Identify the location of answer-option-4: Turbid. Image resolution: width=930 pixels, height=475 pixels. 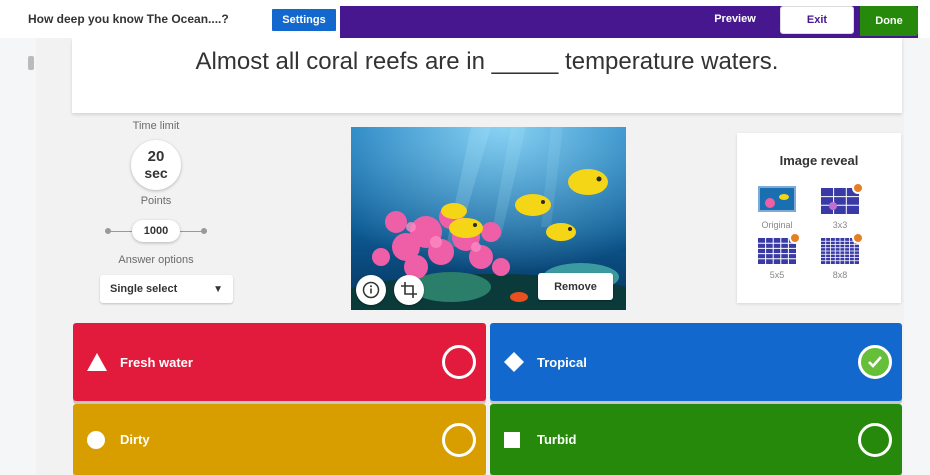
(696, 439).